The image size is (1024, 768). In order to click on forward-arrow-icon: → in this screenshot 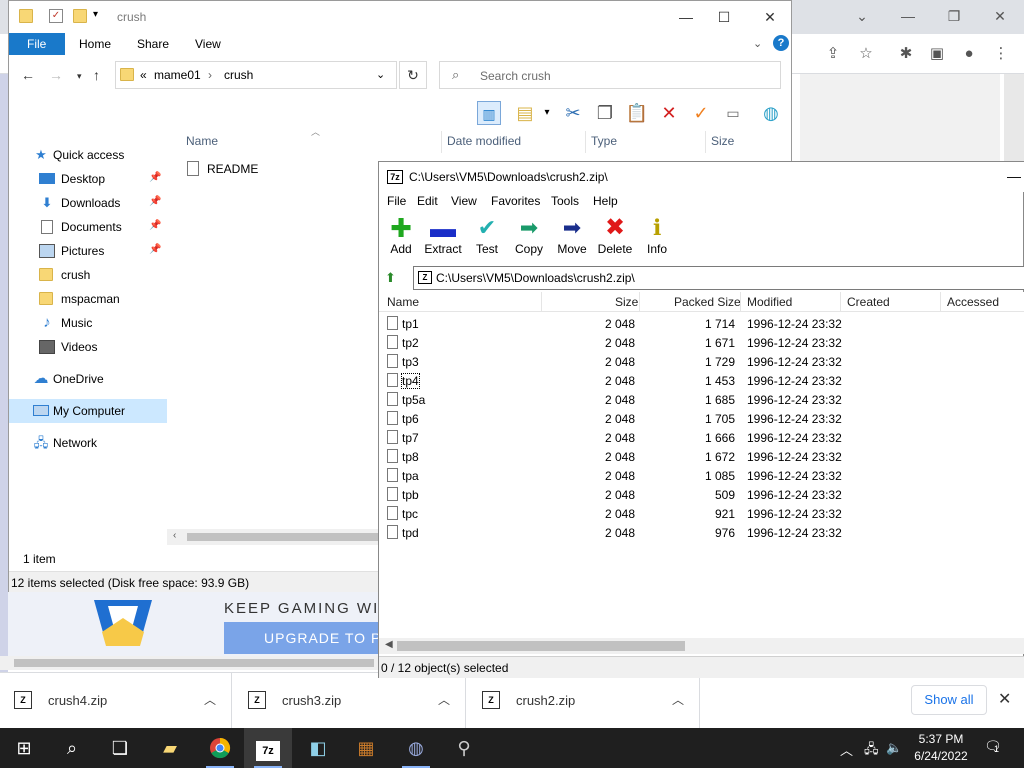, I will do `click(56, 75)`.